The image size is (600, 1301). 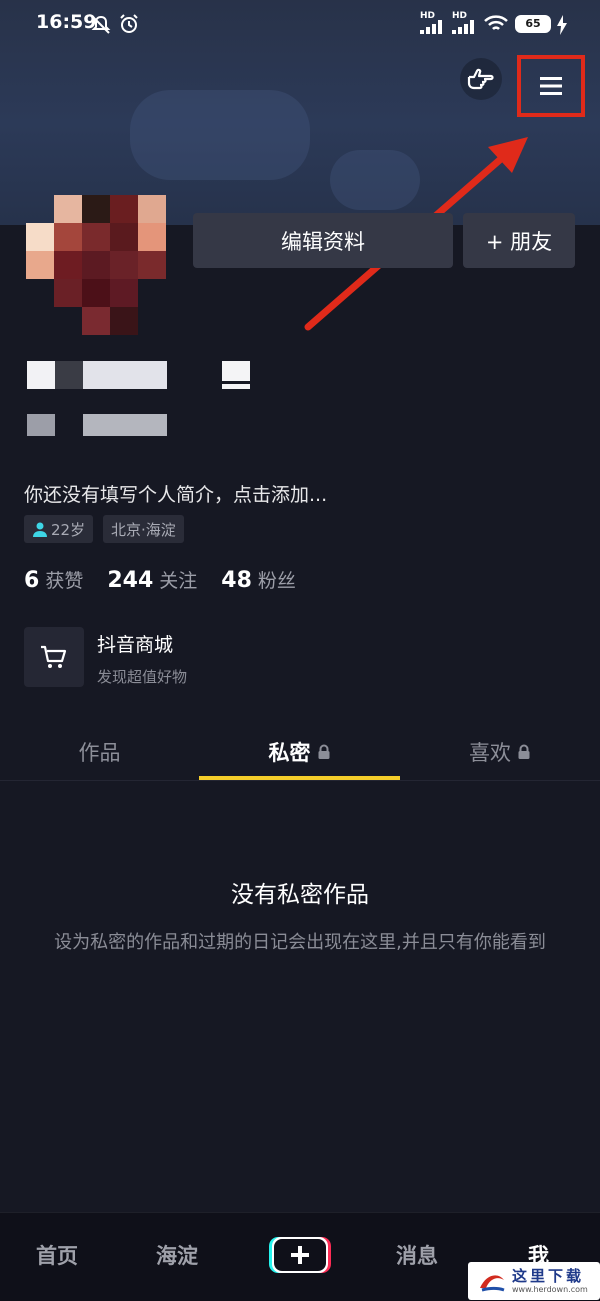 What do you see at coordinates (562, 25) in the screenshot?
I see `charging-icon` at bounding box center [562, 25].